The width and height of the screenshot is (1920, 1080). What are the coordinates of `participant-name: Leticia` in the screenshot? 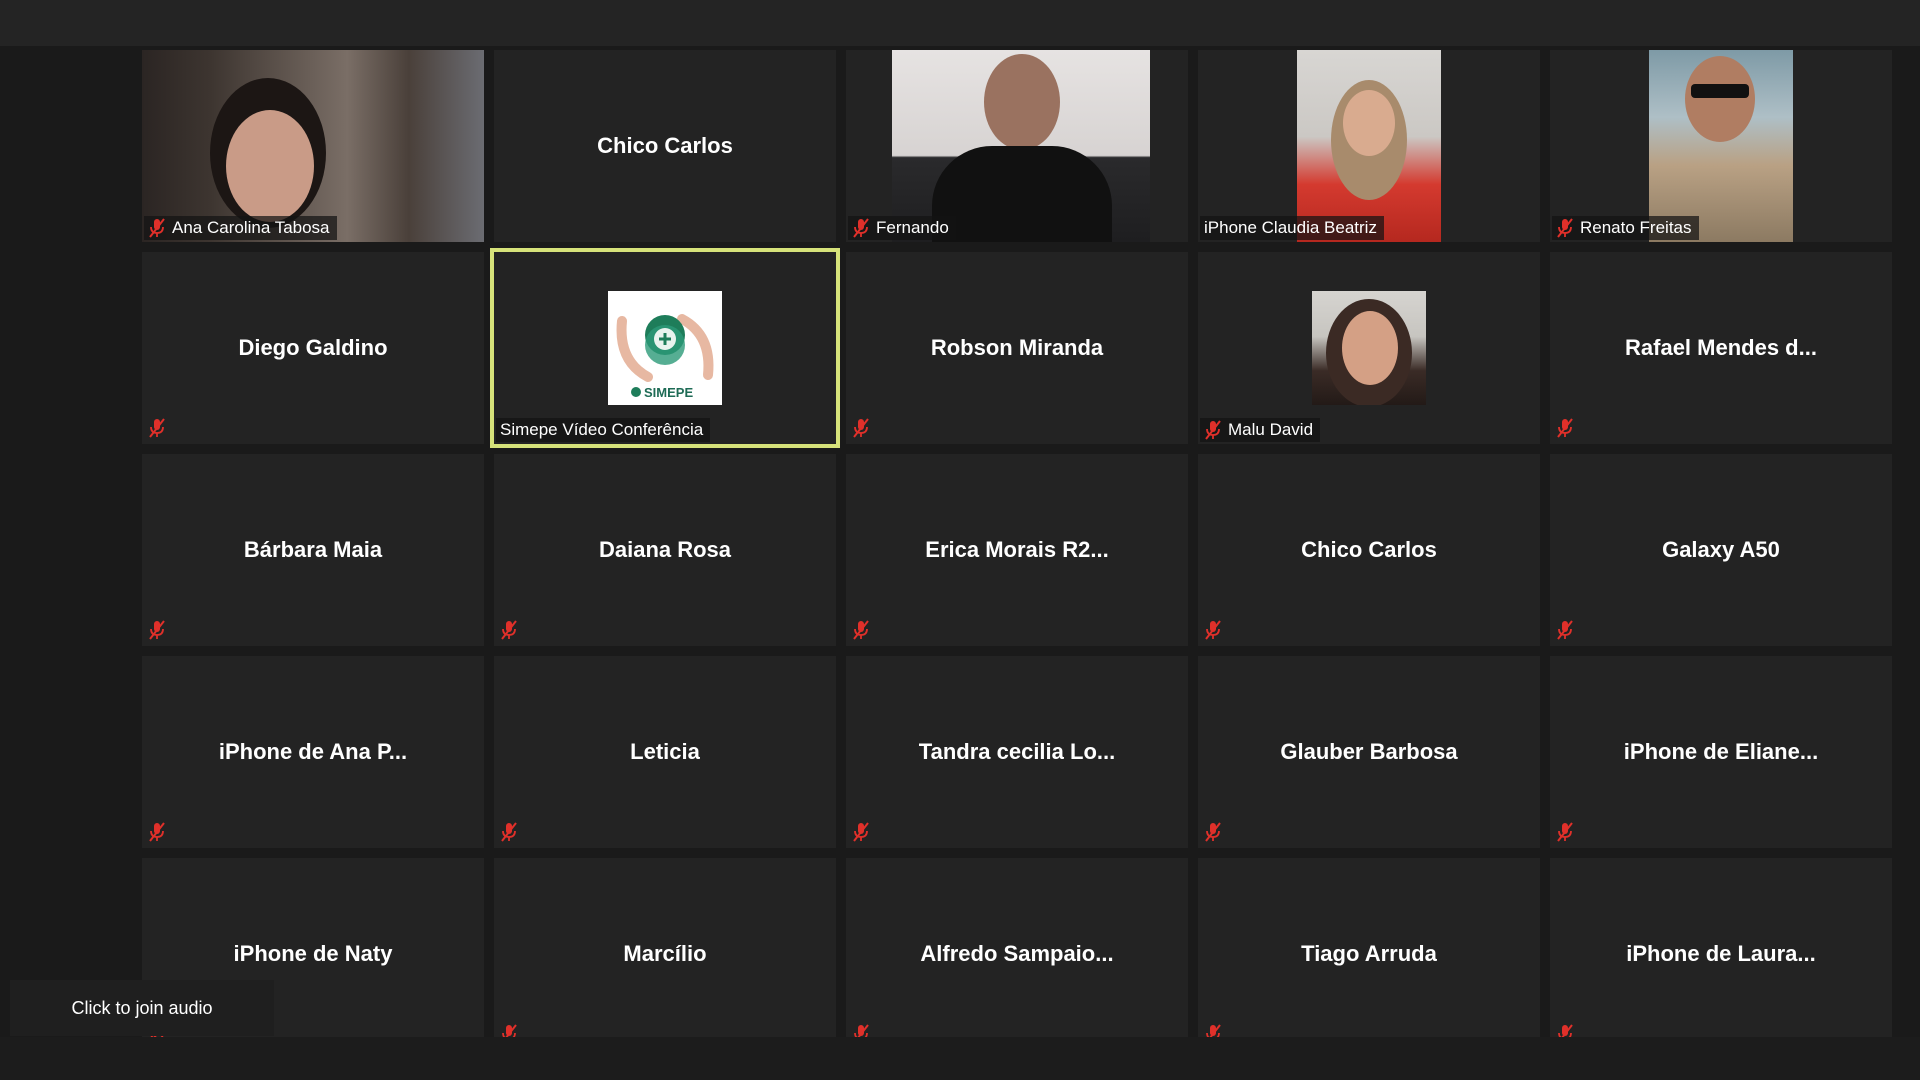 It's located at (665, 751).